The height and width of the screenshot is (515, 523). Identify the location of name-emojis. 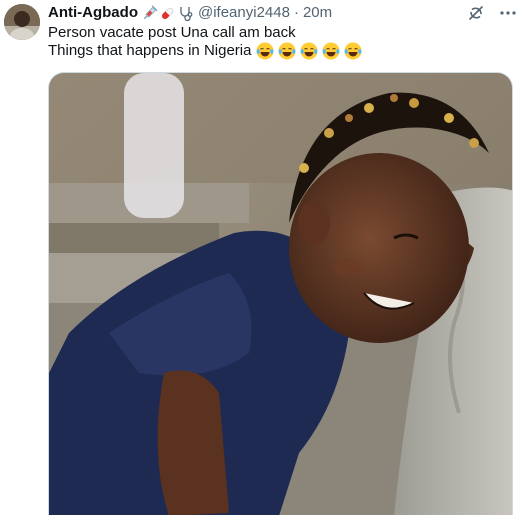
(167, 13).